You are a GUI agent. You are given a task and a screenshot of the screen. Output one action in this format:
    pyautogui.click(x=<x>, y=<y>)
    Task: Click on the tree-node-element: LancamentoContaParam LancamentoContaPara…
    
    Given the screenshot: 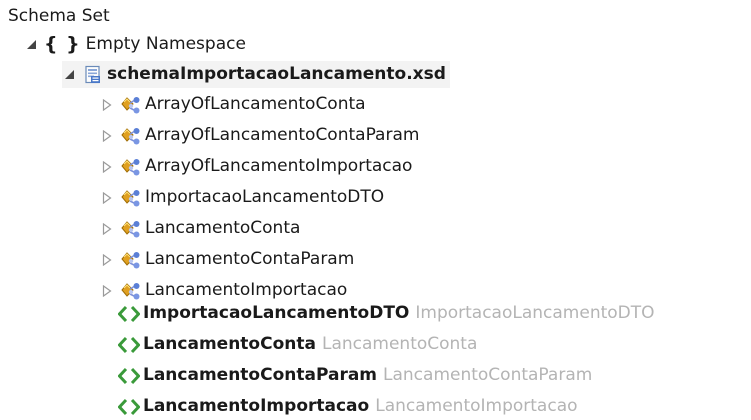 What is the action you would take?
    pyautogui.click(x=355, y=375)
    